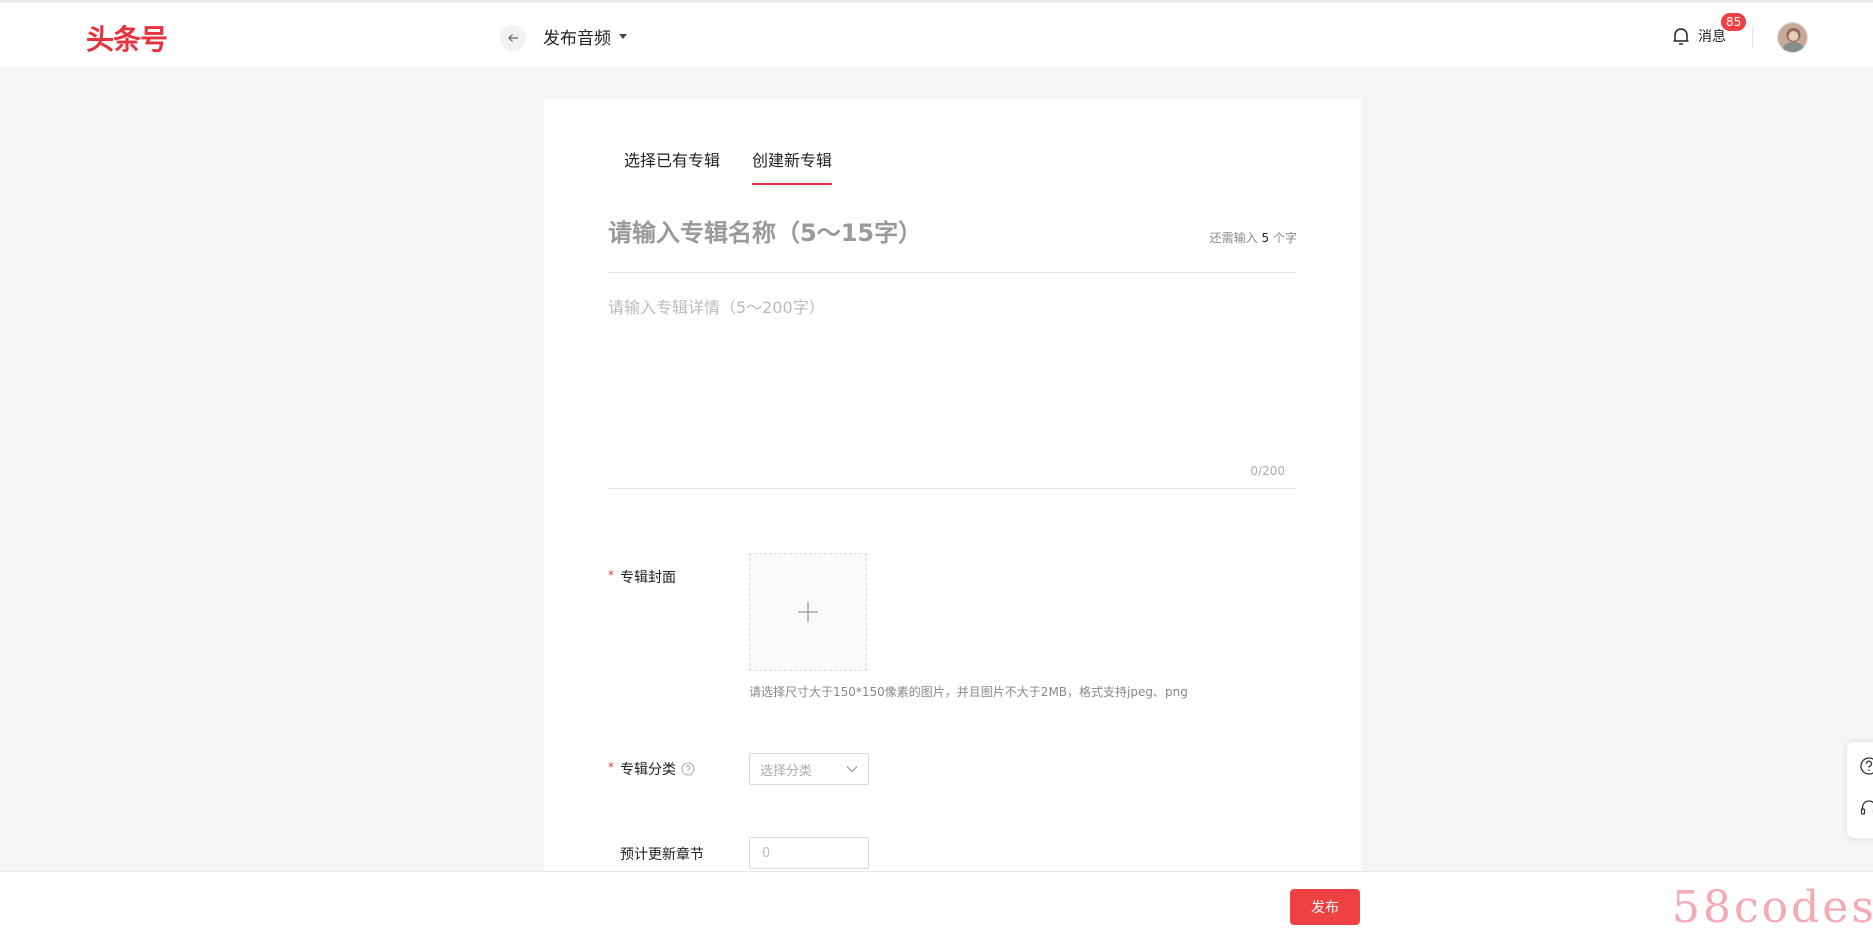 This screenshot has height=939, width=1873. I want to click on category-select-placeholder: 选择分类, so click(786, 771).